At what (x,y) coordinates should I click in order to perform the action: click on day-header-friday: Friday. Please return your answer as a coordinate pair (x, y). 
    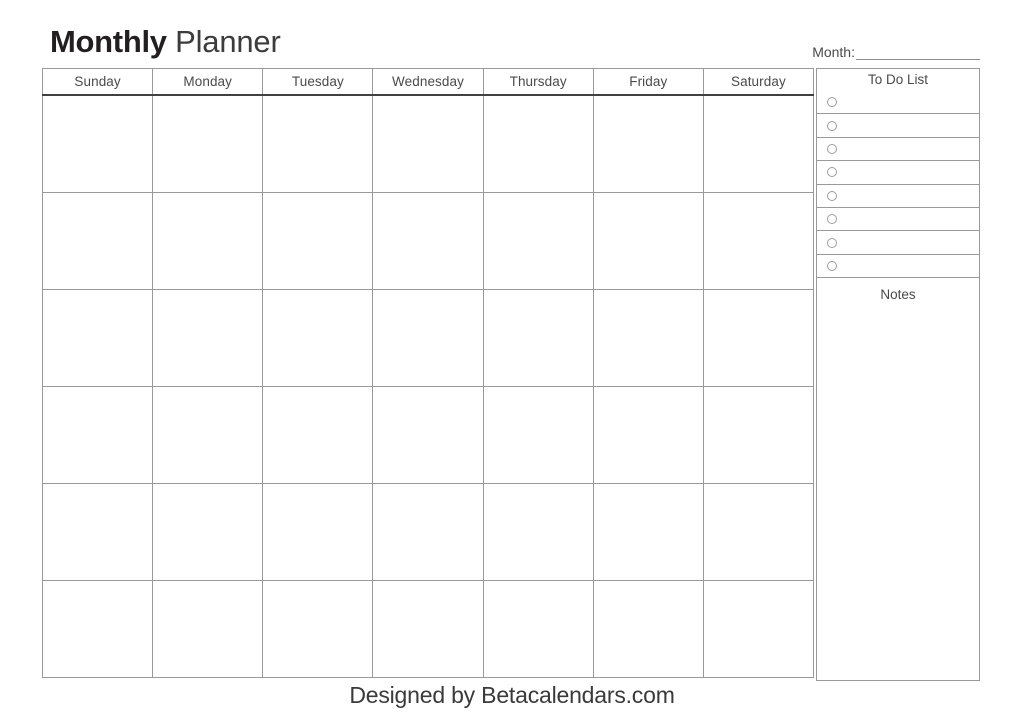
    Looking at the image, I should click on (647, 81).